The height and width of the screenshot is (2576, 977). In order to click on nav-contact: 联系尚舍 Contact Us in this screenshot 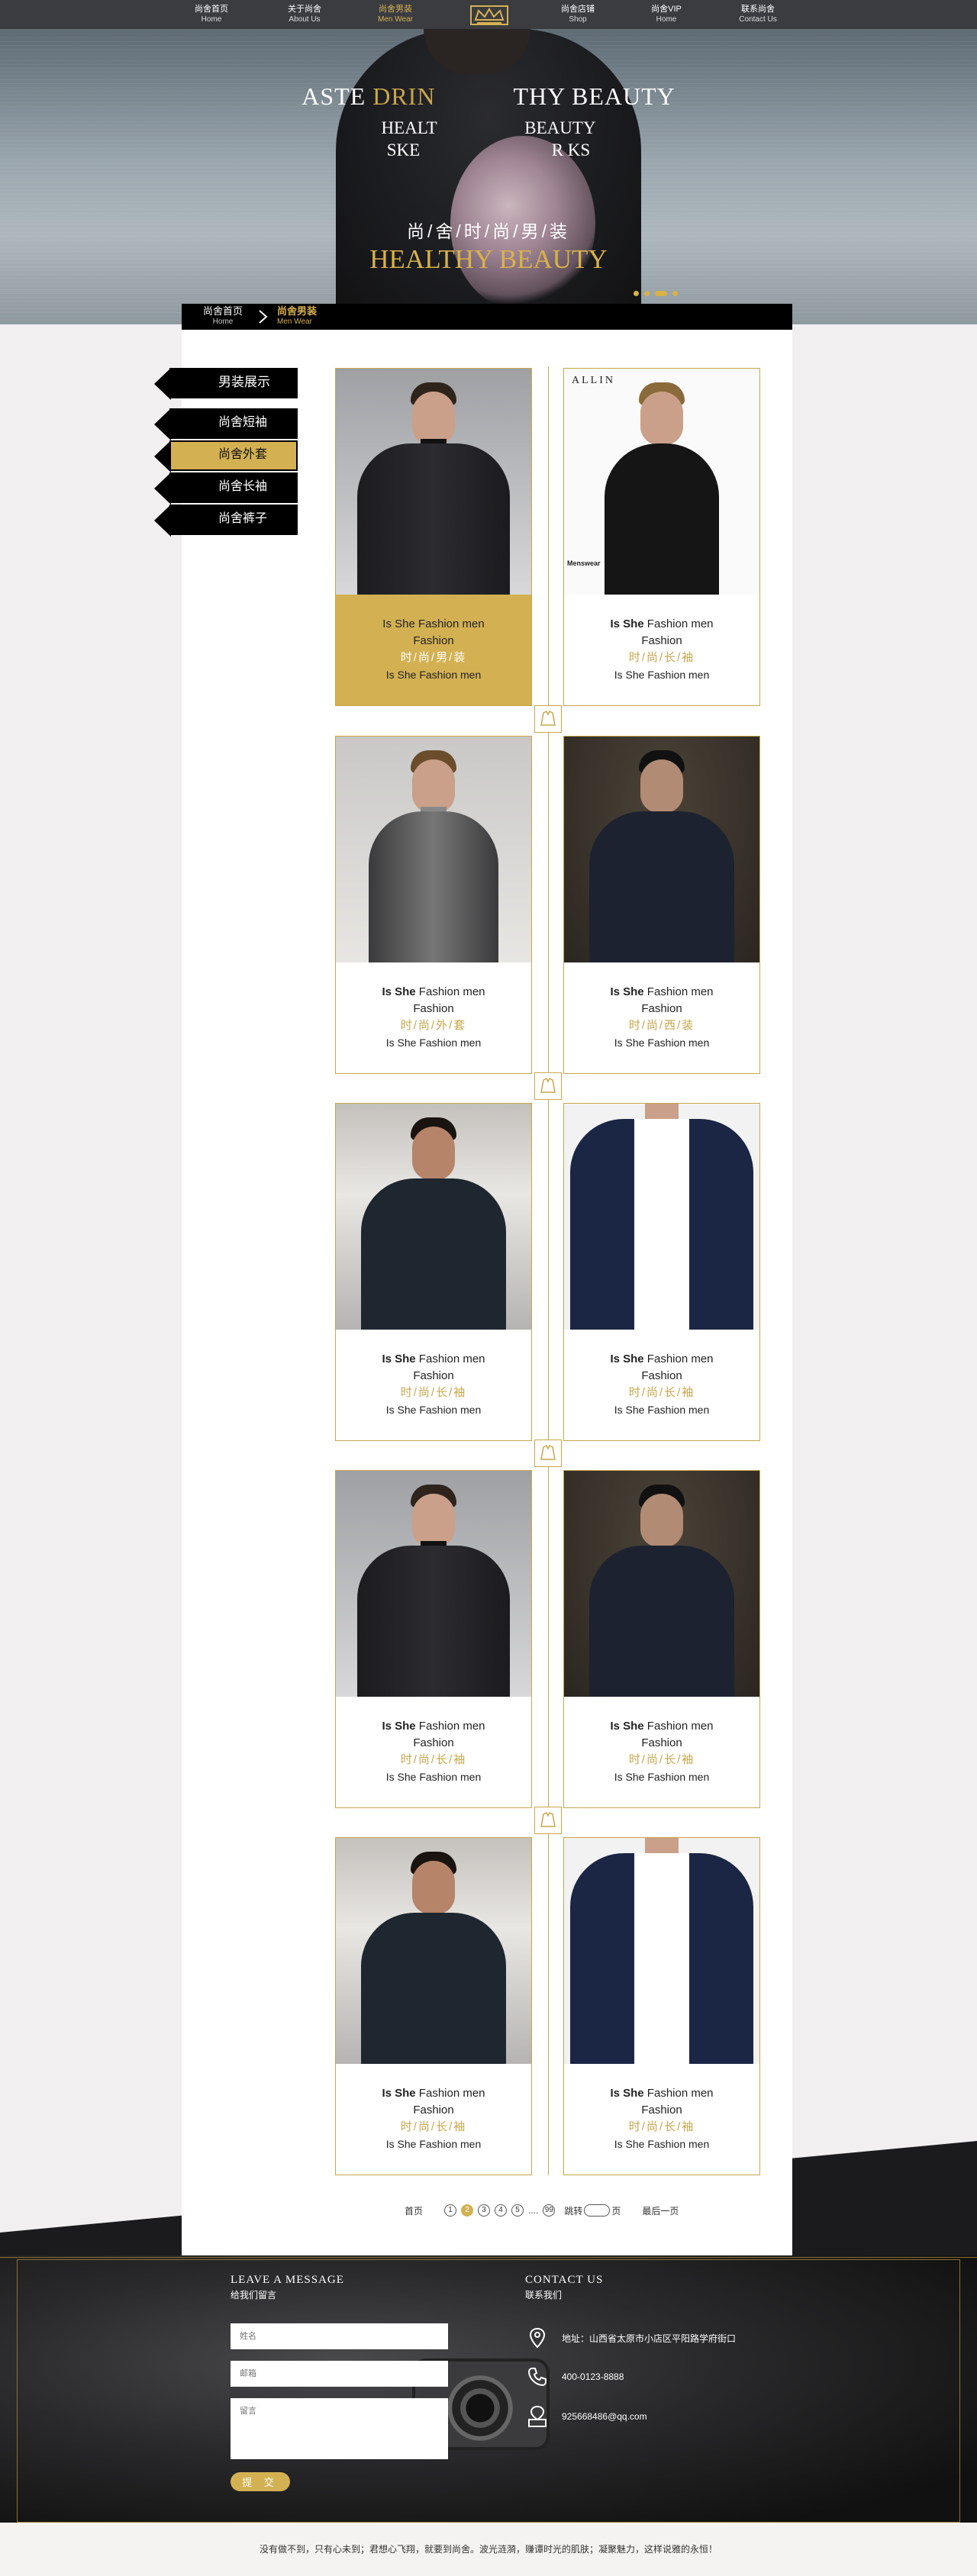, I will do `click(758, 14)`.